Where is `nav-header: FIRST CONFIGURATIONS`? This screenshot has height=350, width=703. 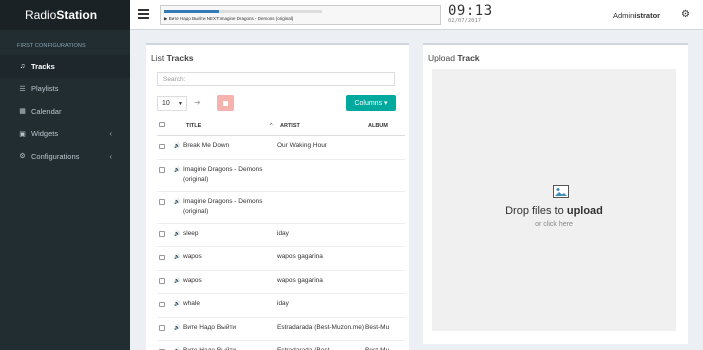 nav-header: FIRST CONFIGURATIONS is located at coordinates (51, 46).